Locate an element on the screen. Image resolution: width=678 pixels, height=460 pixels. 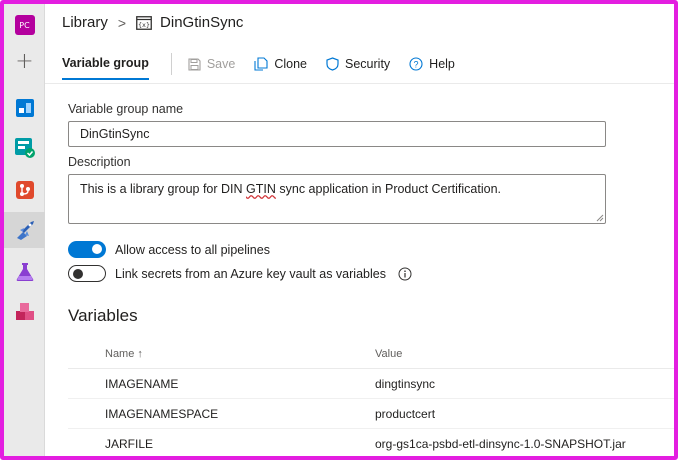
pipelines-icon is located at coordinates (25, 230).